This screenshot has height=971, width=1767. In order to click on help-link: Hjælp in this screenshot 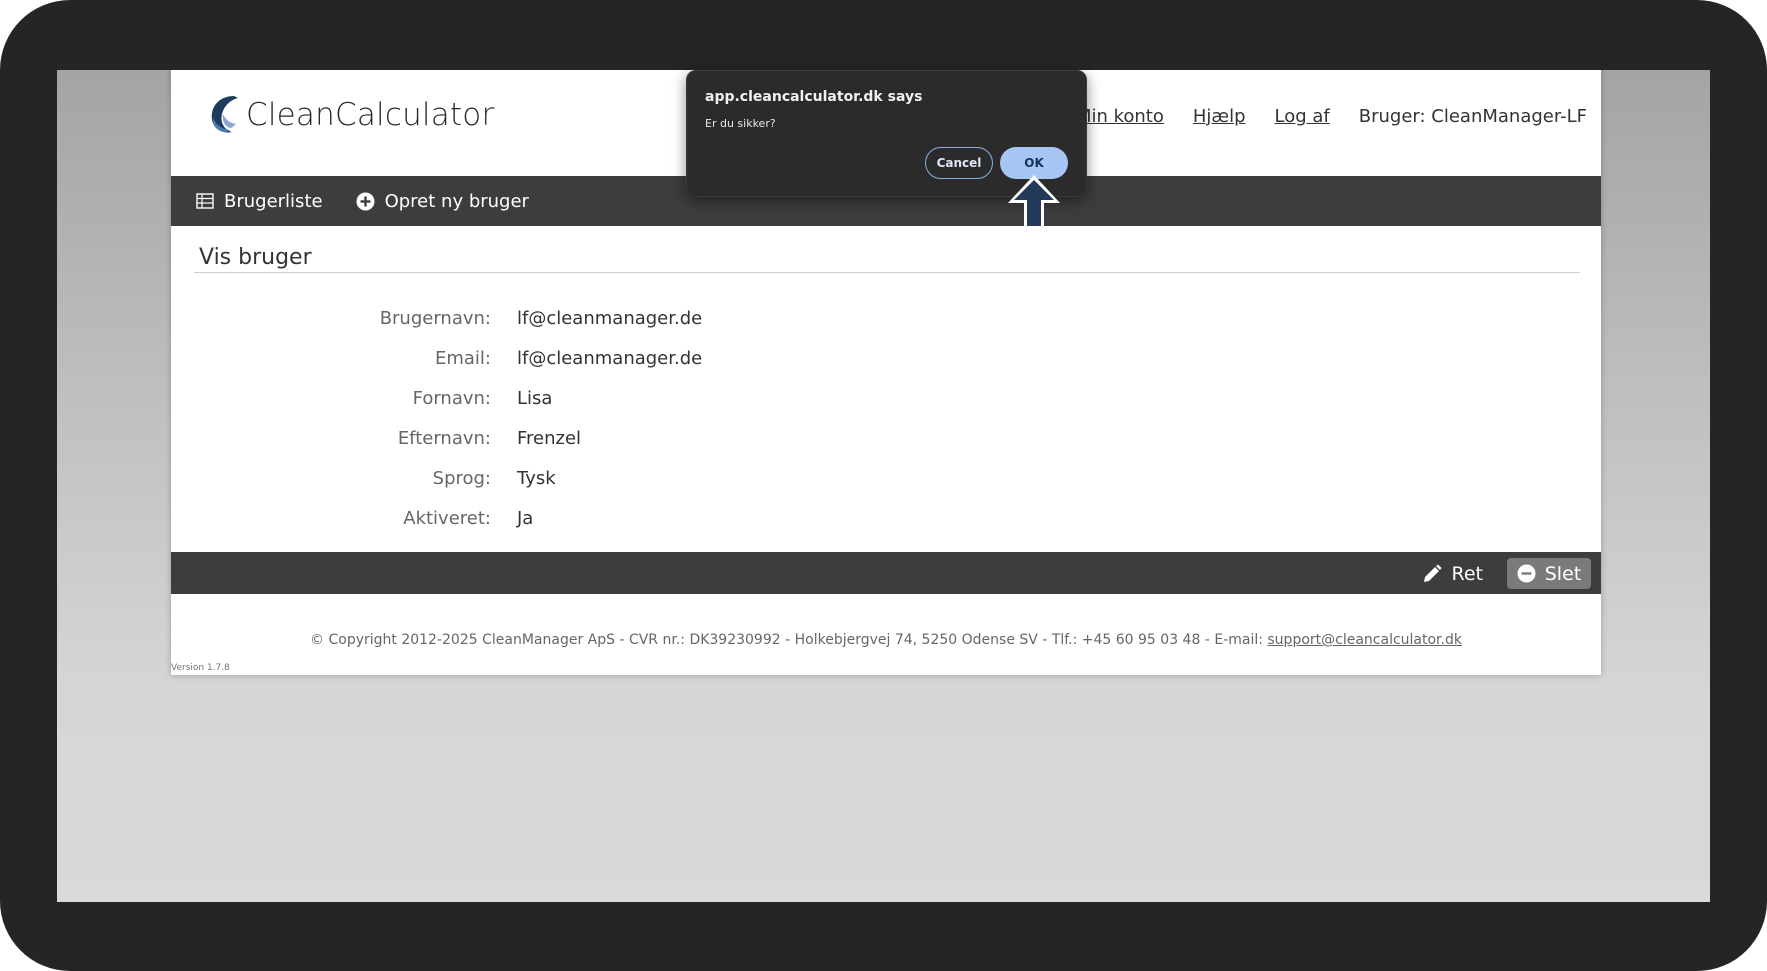, I will do `click(1219, 116)`.